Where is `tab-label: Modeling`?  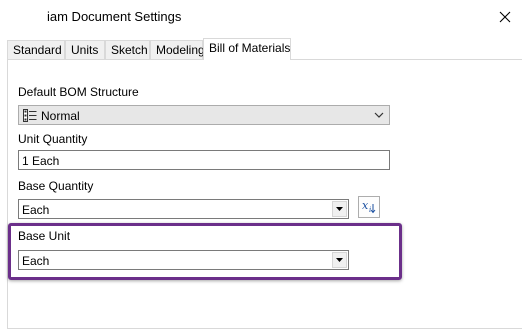
tab-label: Modeling is located at coordinates (180, 50).